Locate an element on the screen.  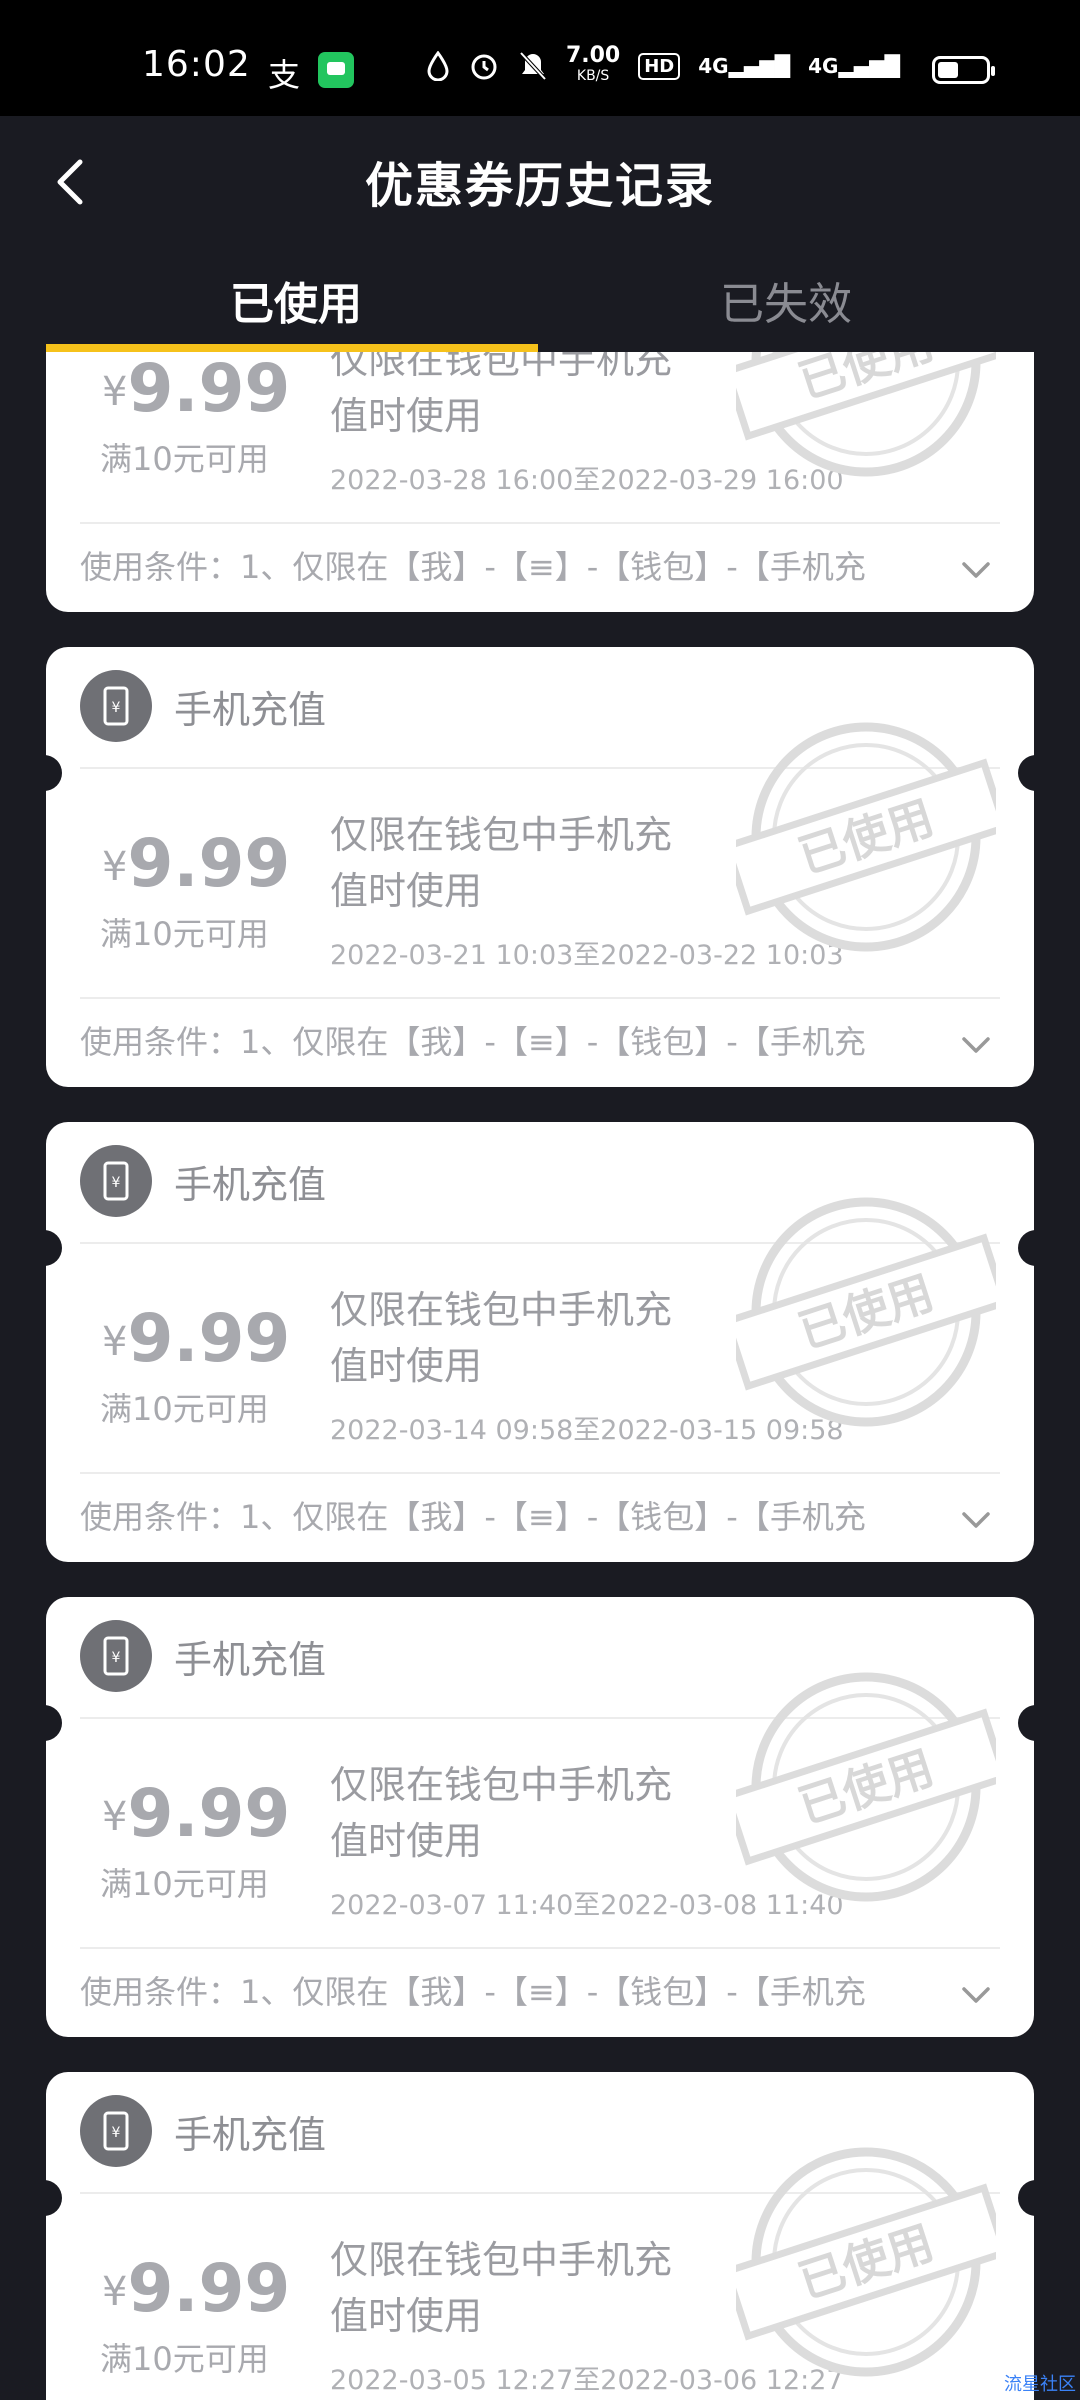
status-bar: 16:02 支 7.00 KB/S HD 4G▂▄▆█ 4G▂▄▆█ is located at coordinates (540, 58).